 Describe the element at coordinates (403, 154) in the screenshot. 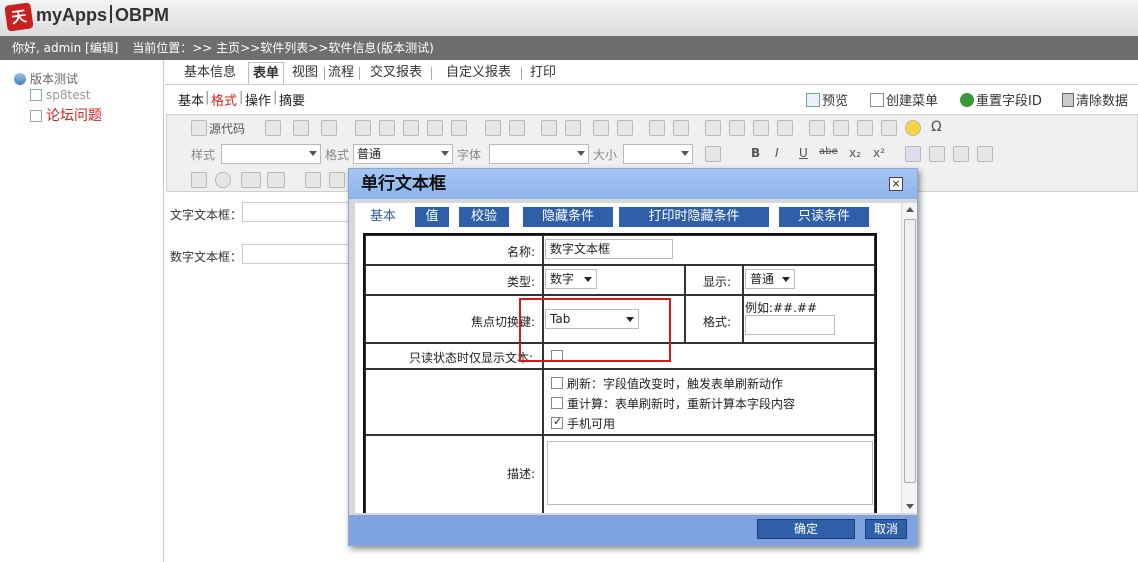

I see `format-select: 普通` at that location.